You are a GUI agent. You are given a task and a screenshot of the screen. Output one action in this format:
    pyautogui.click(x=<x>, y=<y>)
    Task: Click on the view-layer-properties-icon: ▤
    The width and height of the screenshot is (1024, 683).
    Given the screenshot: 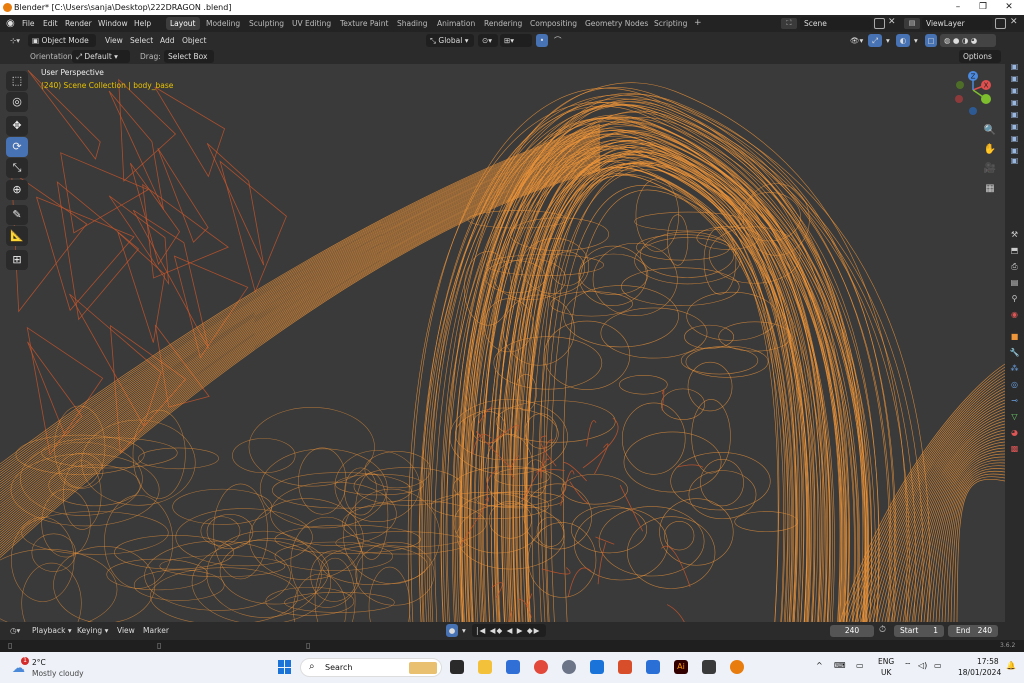 What is the action you would take?
    pyautogui.click(x=1014, y=282)
    